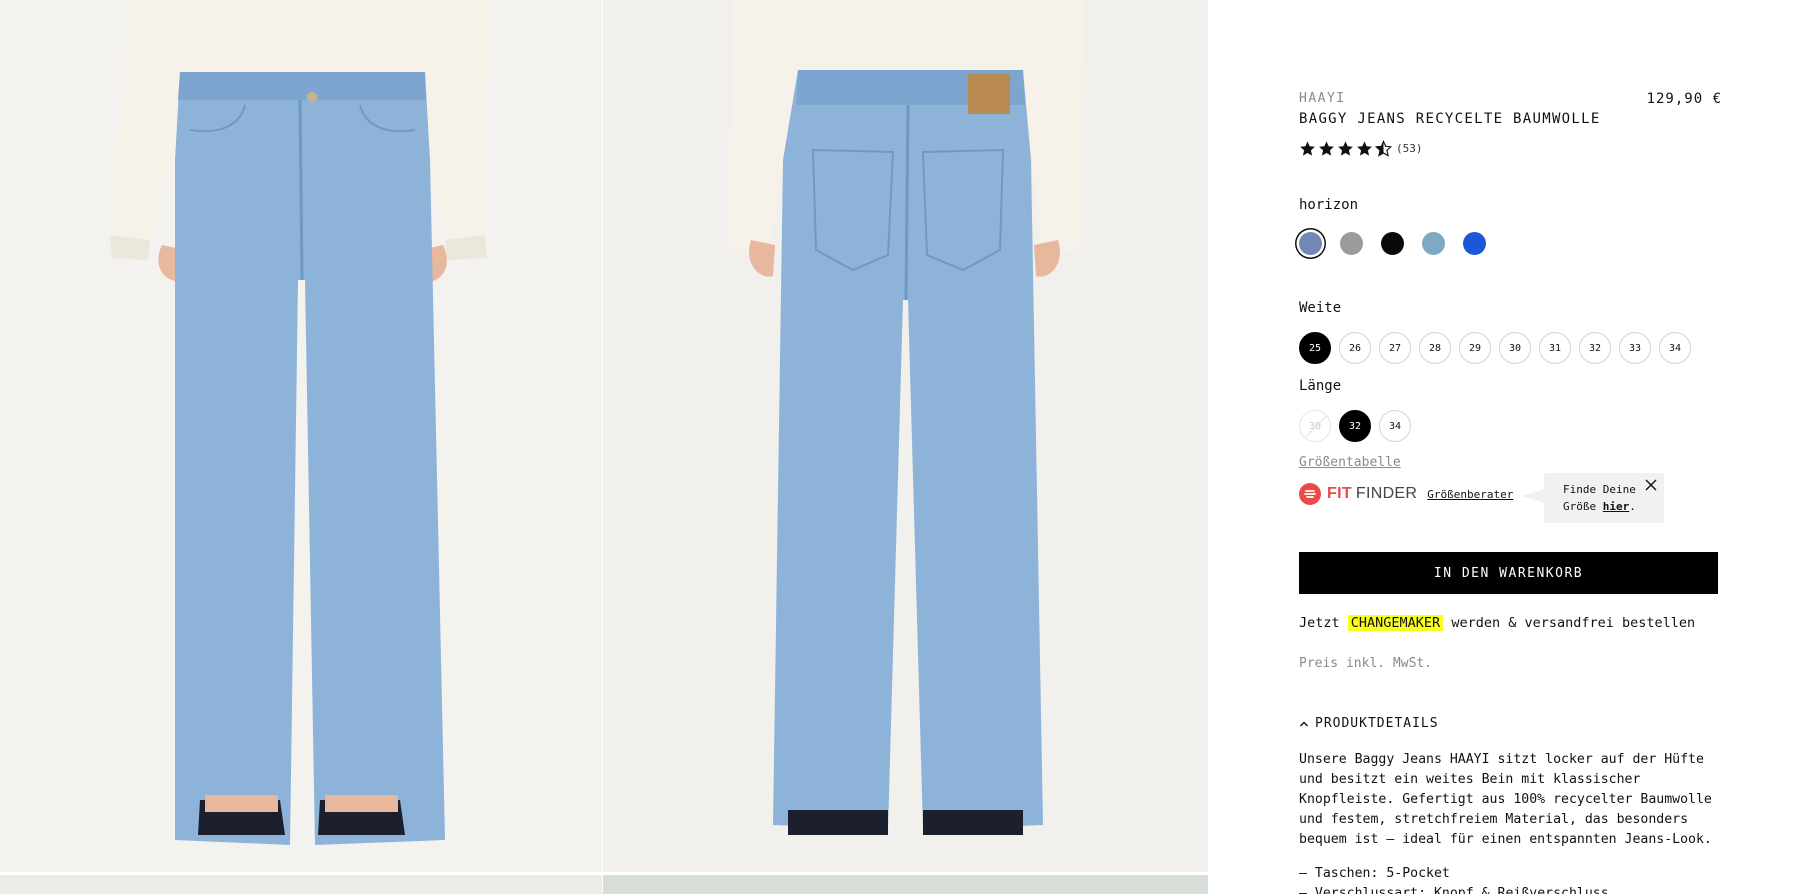 Image resolution: width=1795 pixels, height=894 pixels. What do you see at coordinates (1322, 98) in the screenshot?
I see `product-brand: HAAYI` at bounding box center [1322, 98].